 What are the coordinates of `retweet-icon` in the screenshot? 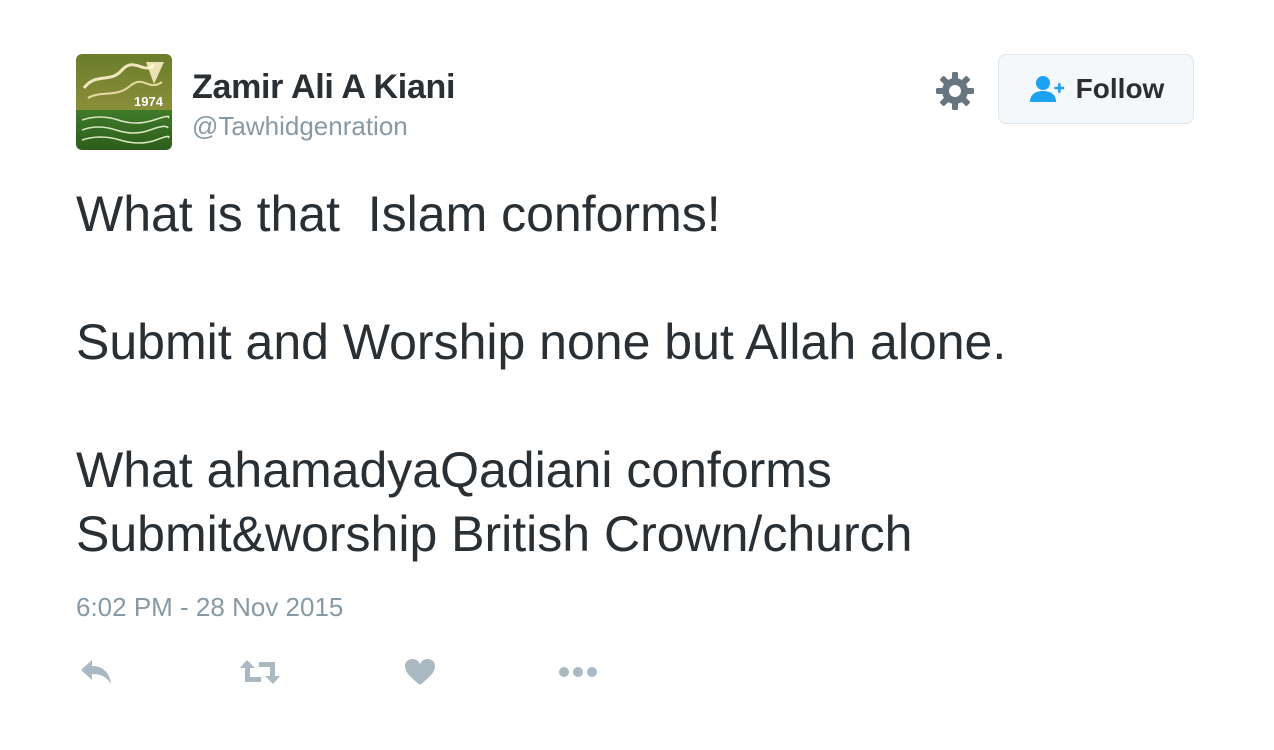 It's located at (260, 672).